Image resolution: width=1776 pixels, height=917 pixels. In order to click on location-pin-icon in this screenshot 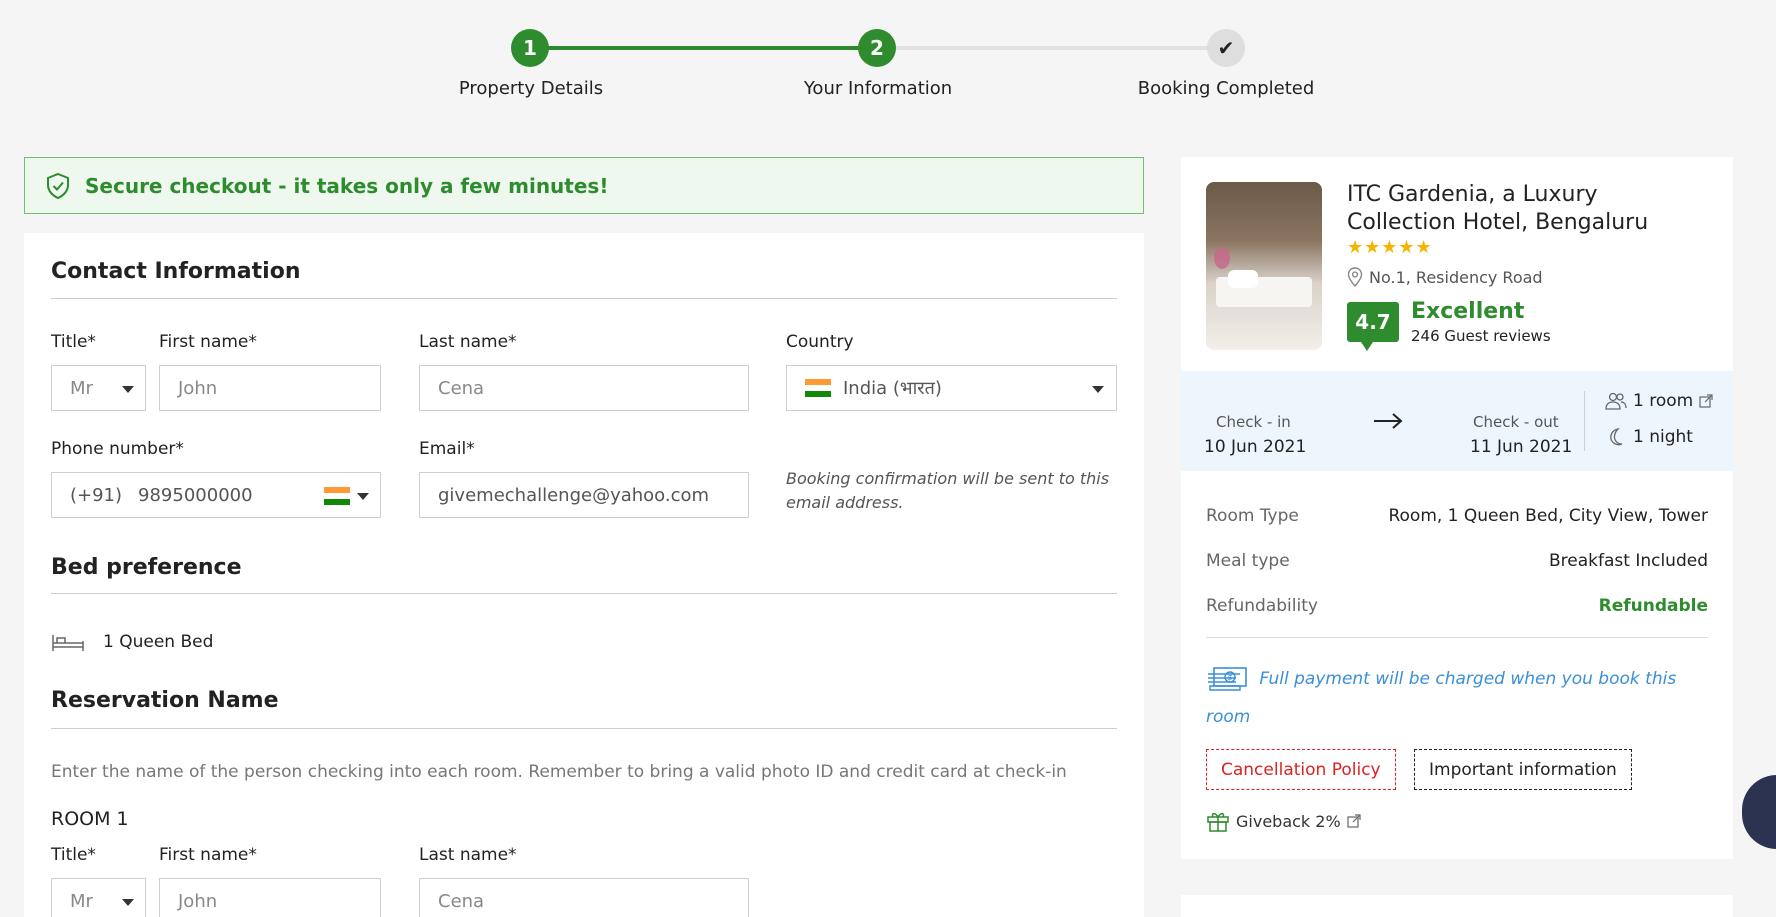, I will do `click(1355, 277)`.